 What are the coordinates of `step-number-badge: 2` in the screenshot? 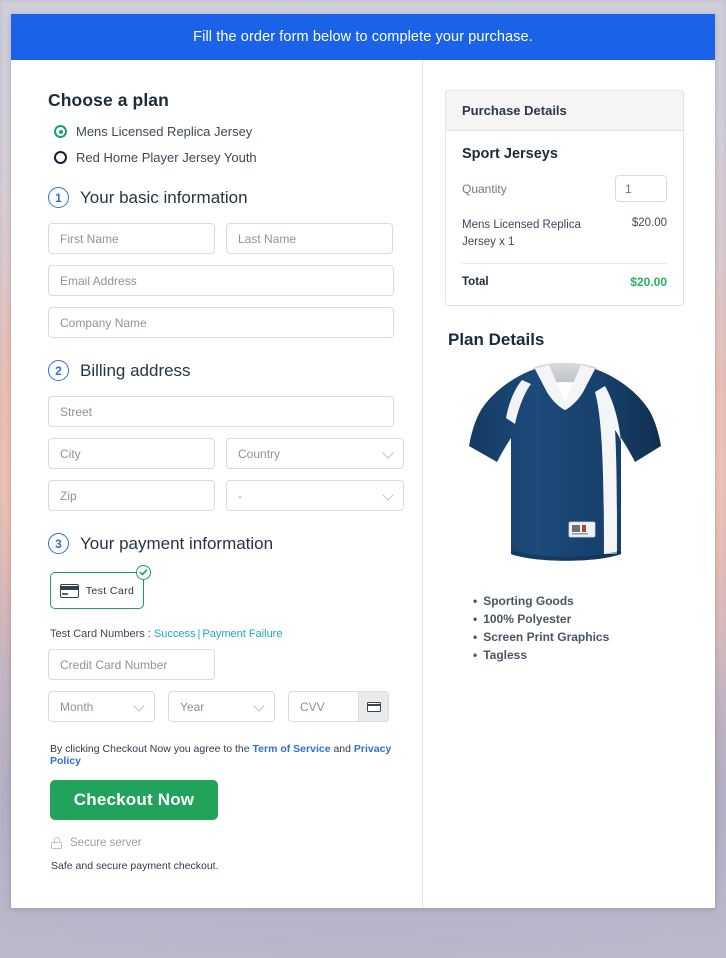 It's located at (58, 370).